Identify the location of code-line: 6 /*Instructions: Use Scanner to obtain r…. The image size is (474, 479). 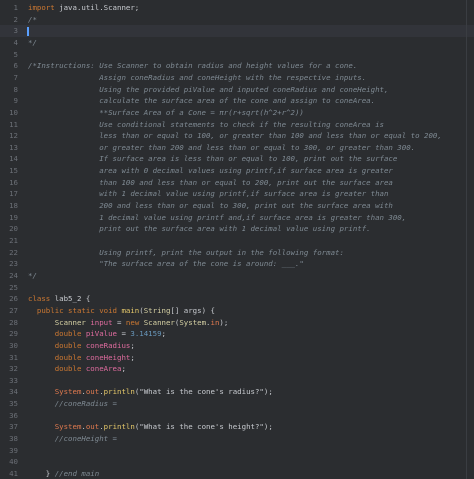
(237, 66).